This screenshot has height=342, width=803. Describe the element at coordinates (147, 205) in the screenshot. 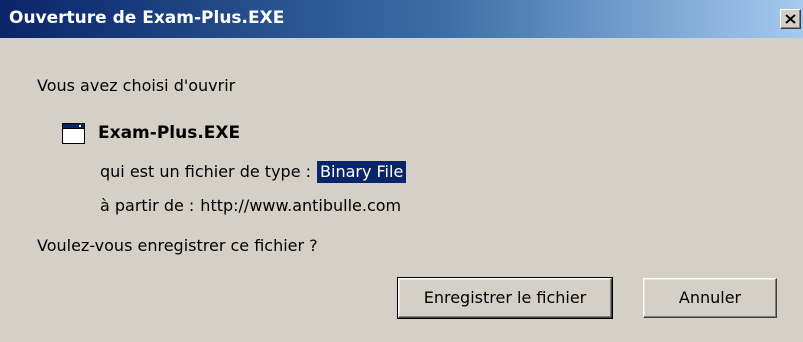

I see `file-source-label: à partir de :` at that location.